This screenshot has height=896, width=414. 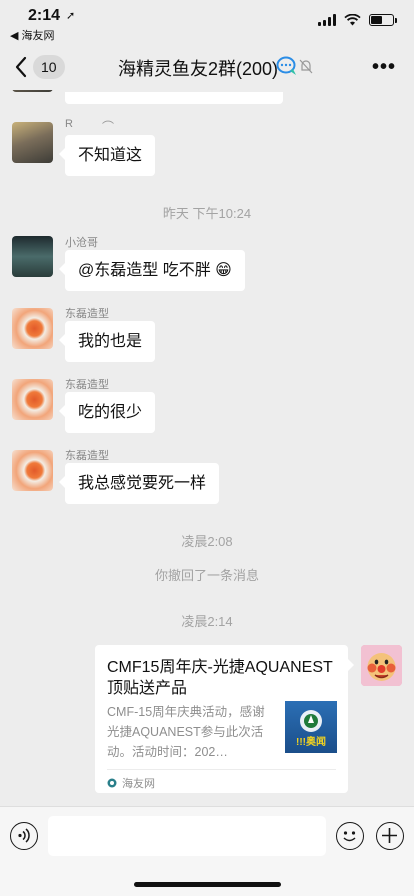 I want to click on source-logo-icon, so click(x=112, y=783).